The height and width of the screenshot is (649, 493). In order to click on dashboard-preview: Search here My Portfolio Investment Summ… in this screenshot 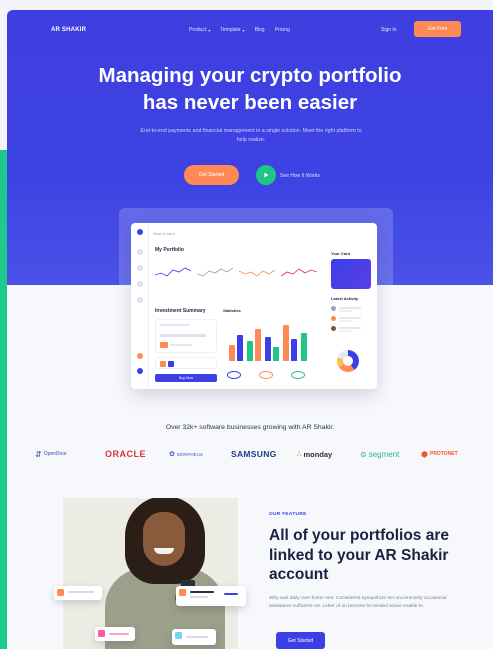, I will do `click(254, 306)`.